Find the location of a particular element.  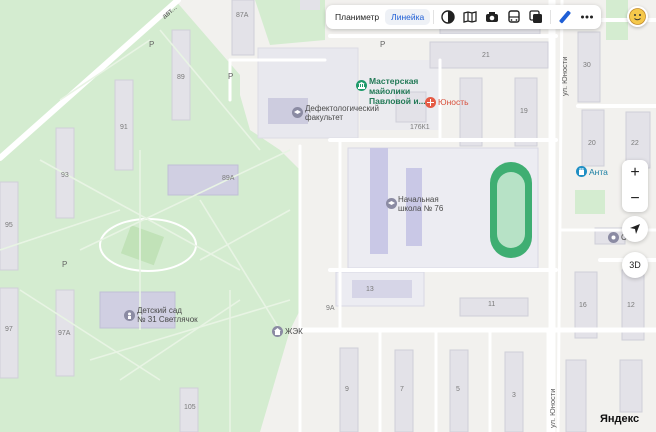

building-number: 19 is located at coordinates (524, 111).